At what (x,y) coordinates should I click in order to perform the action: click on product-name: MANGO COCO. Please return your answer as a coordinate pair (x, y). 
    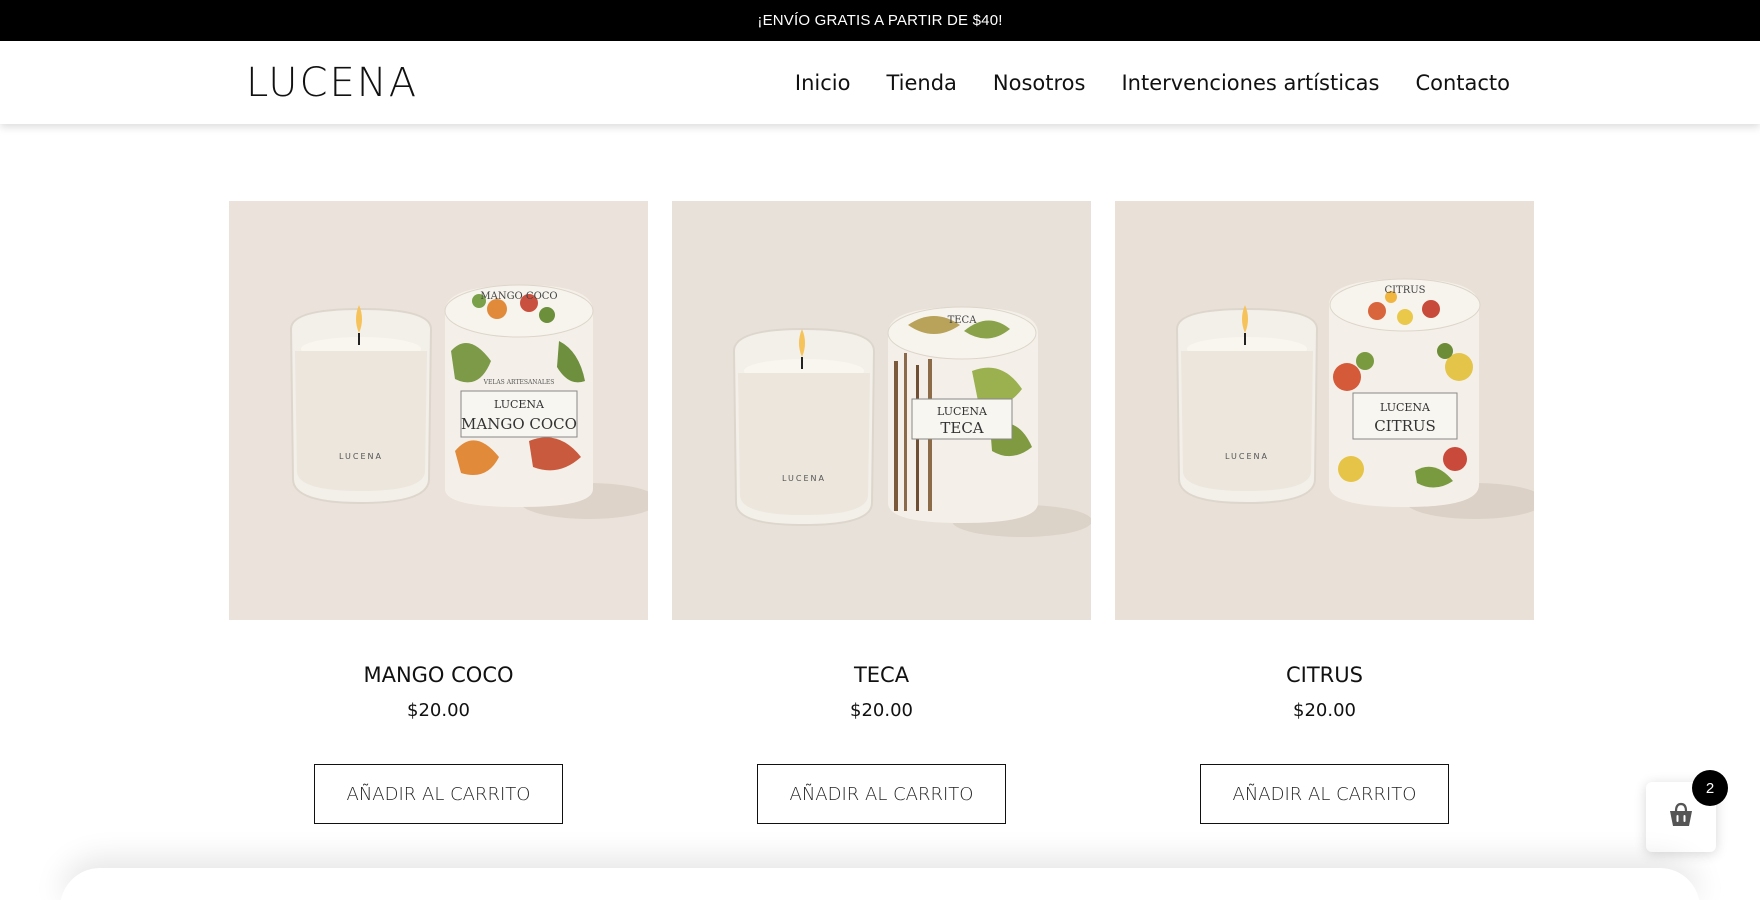
    Looking at the image, I should click on (438, 675).